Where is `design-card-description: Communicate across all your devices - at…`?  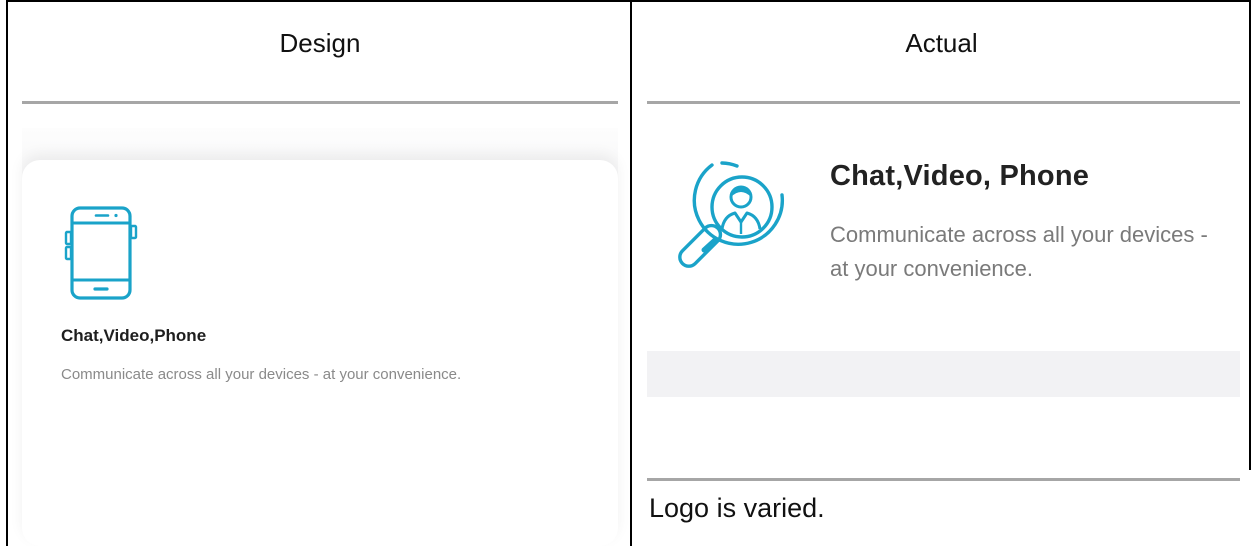
design-card-description: Communicate across all your devices - at… is located at coordinates (261, 374).